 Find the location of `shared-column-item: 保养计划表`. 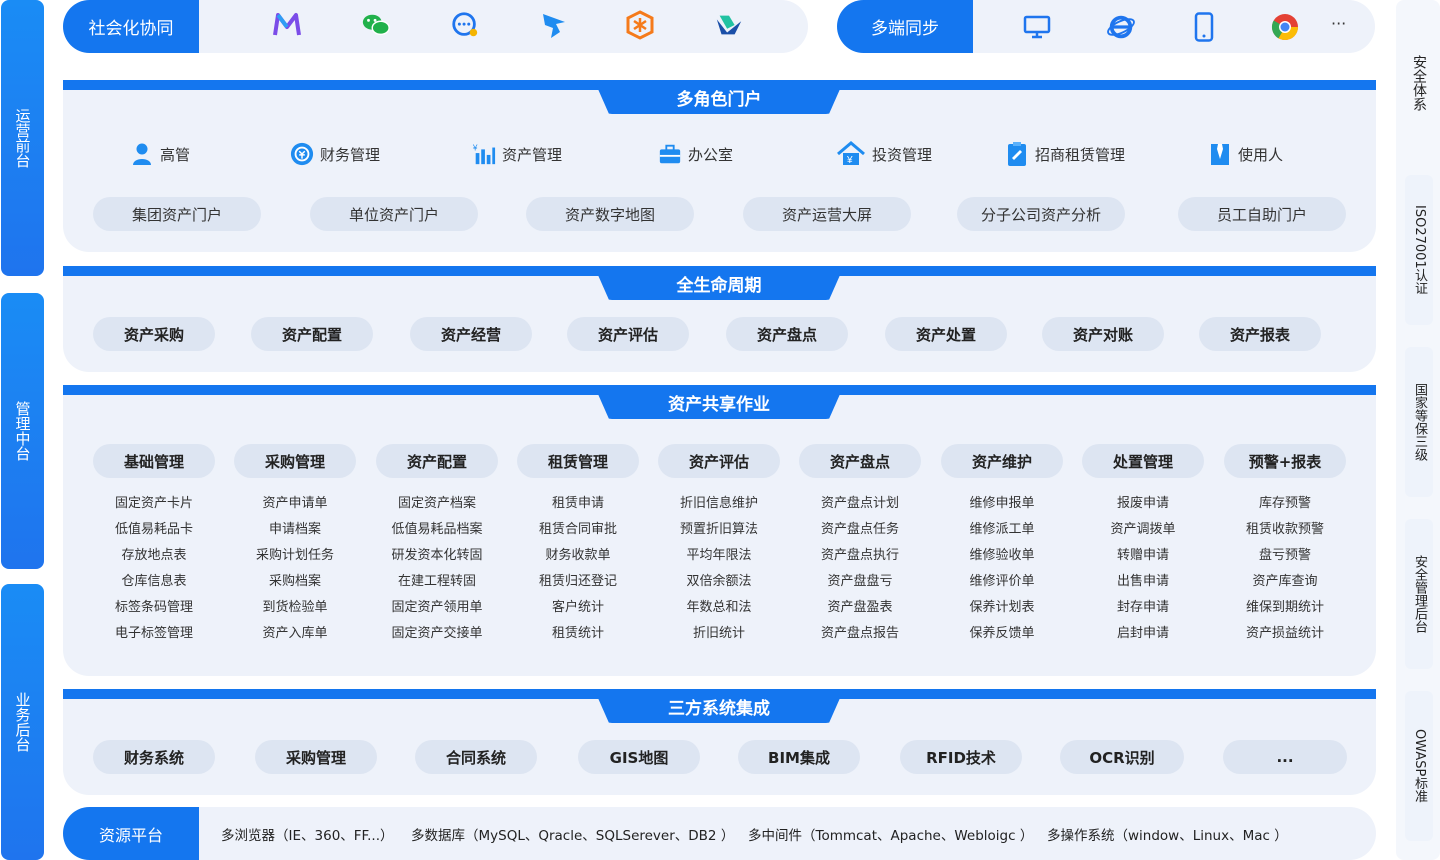

shared-column-item: 保养计划表 is located at coordinates (1002, 608).